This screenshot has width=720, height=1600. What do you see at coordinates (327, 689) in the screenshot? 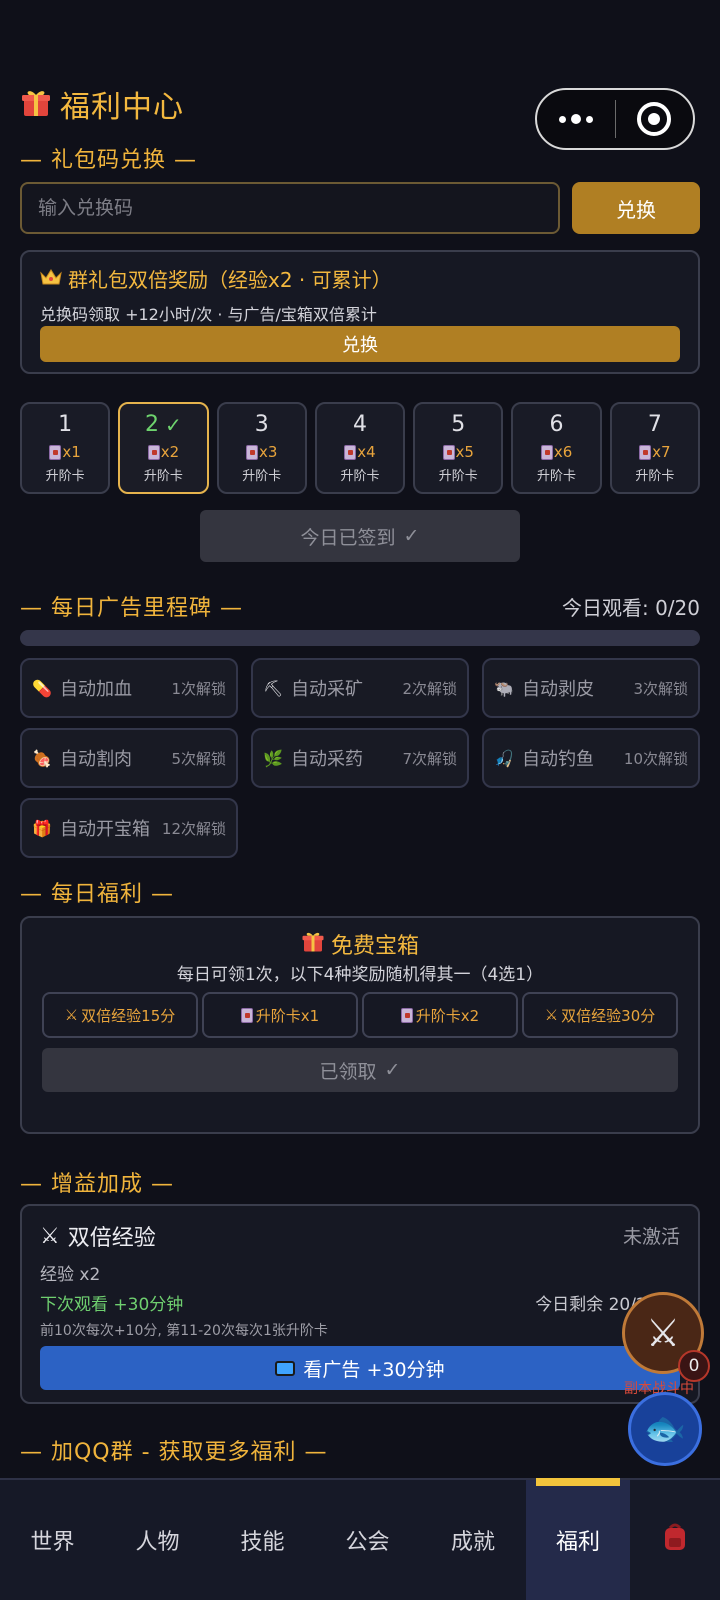
I see `feature-label: 自动采矿` at bounding box center [327, 689].